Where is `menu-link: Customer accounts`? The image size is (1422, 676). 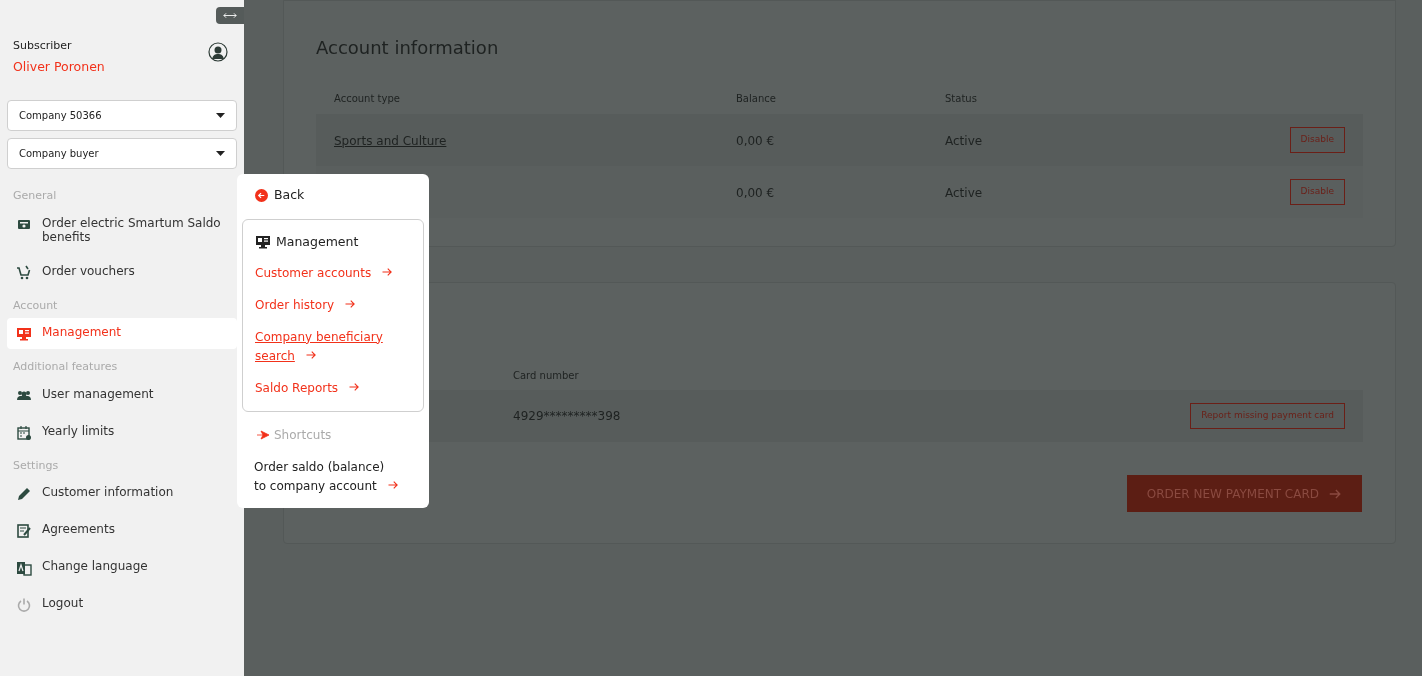
menu-link: Customer accounts is located at coordinates (333, 273).